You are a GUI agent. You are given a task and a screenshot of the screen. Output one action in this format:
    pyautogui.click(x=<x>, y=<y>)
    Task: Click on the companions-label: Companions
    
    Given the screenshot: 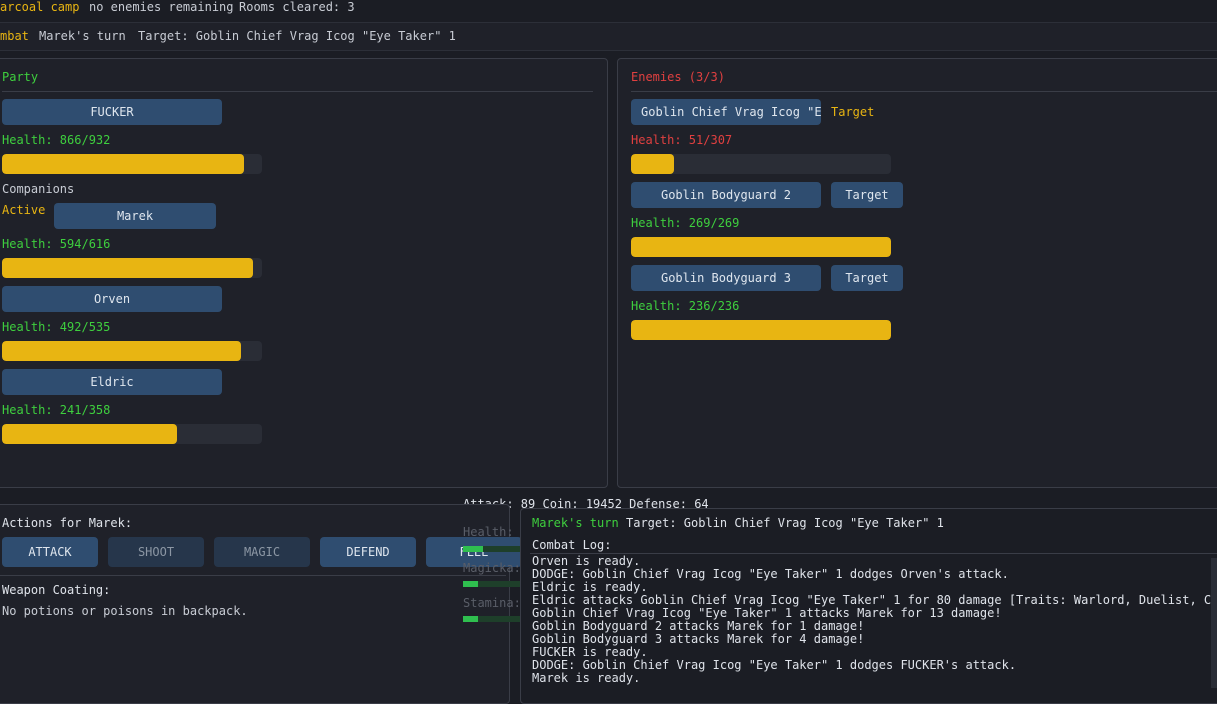 What is the action you would take?
    pyautogui.click(x=38, y=189)
    